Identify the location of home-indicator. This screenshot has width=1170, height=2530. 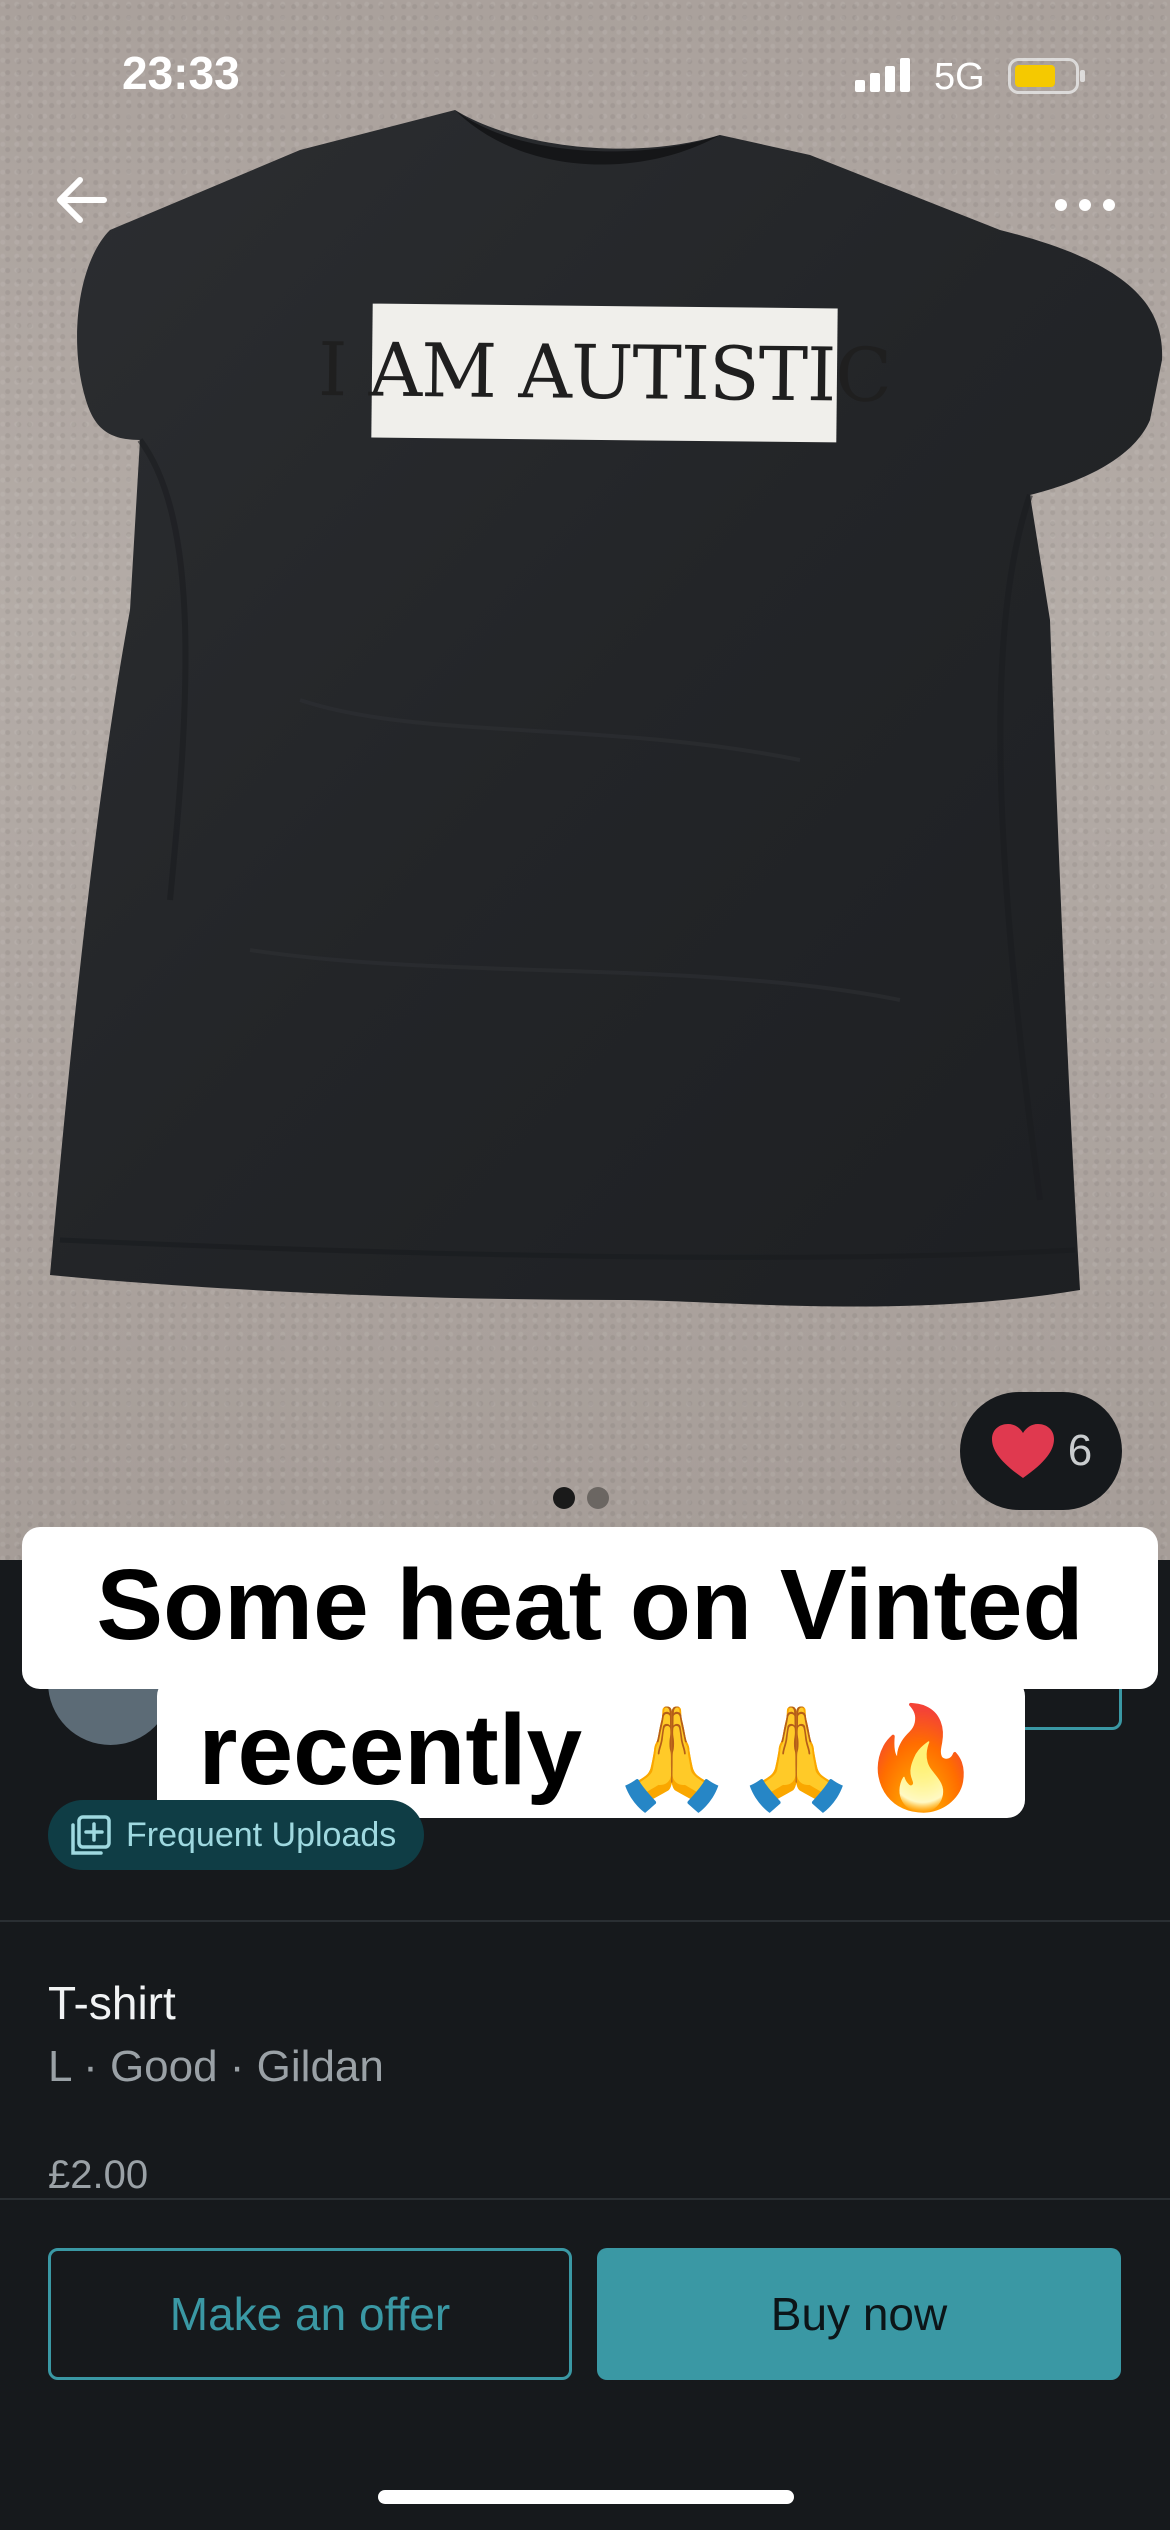
(586, 2497).